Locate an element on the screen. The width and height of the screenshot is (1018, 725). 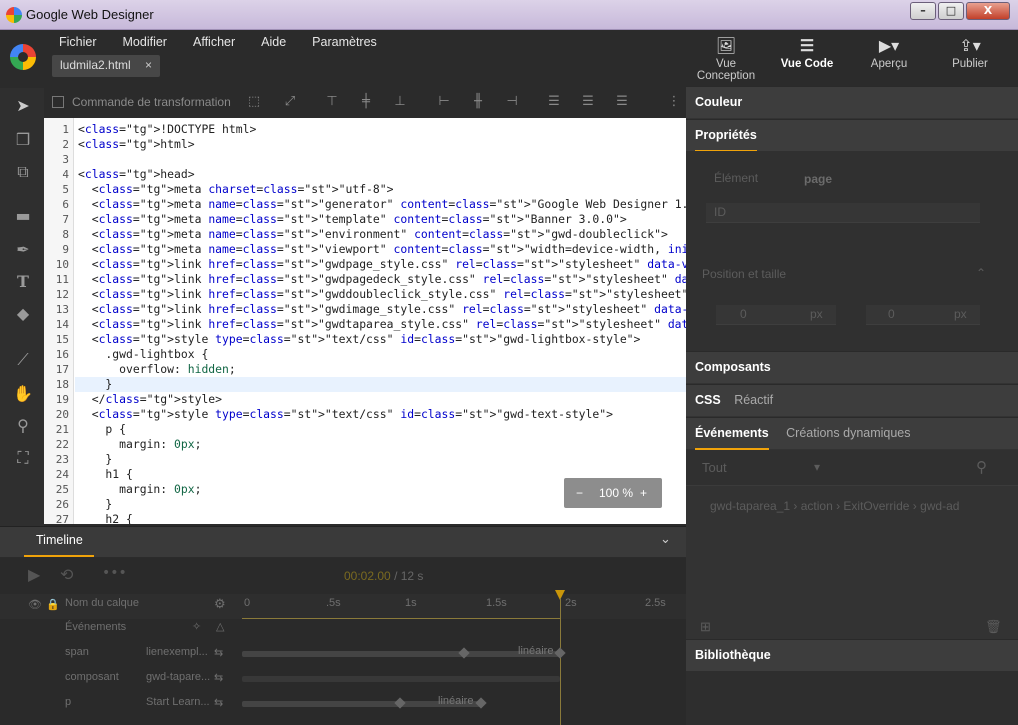
tab-reactif: Réactif is located at coordinates (753, 400).